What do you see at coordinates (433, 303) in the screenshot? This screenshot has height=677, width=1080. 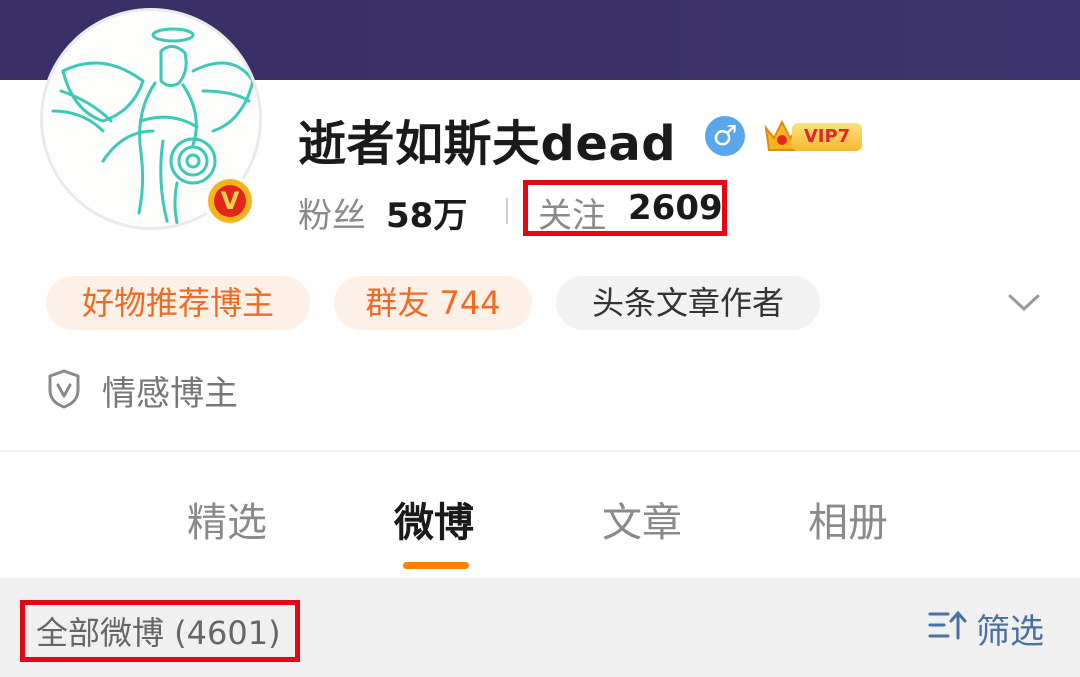 I see `tag-group-friends: 群友 744` at bounding box center [433, 303].